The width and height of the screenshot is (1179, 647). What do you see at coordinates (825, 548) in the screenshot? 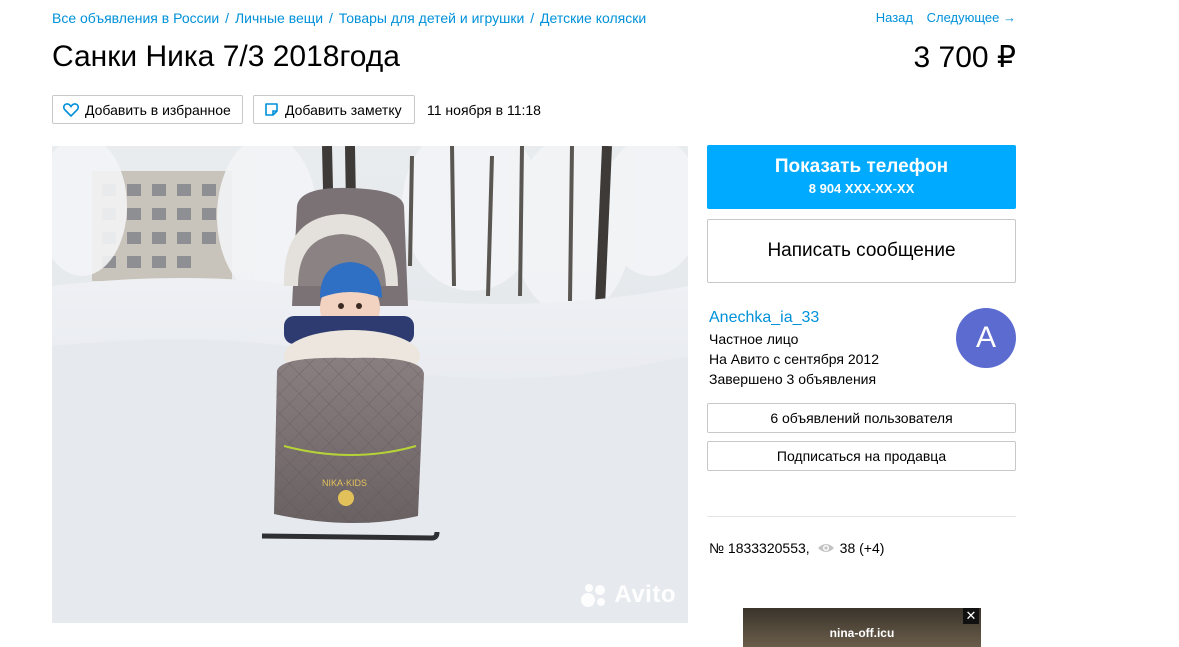
I see `eye-icon` at bounding box center [825, 548].